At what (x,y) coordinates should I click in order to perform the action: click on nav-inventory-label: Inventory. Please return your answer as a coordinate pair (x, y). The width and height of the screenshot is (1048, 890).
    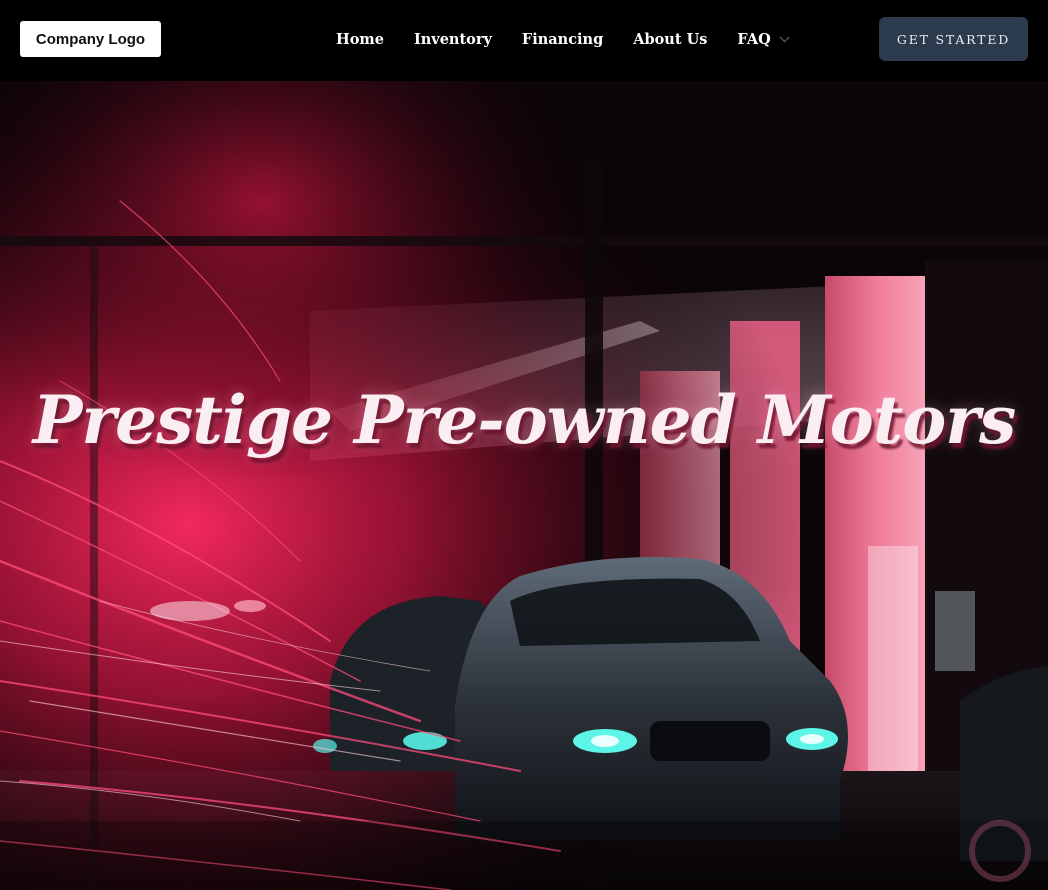
    Looking at the image, I should click on (452, 39).